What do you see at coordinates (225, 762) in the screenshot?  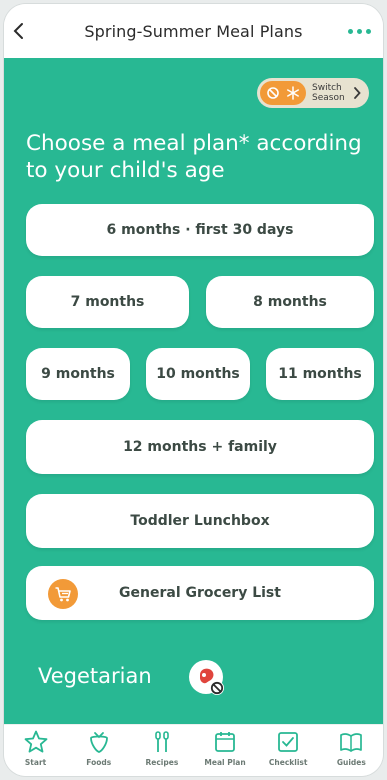 I see `nav-label: Meal Plan` at bounding box center [225, 762].